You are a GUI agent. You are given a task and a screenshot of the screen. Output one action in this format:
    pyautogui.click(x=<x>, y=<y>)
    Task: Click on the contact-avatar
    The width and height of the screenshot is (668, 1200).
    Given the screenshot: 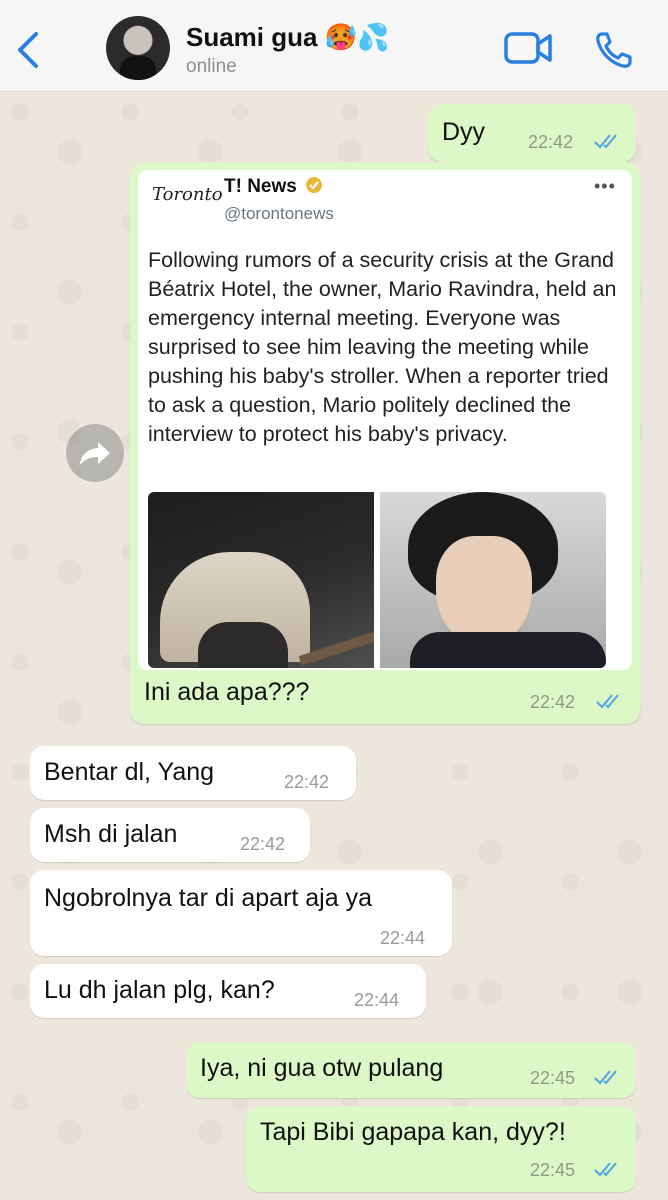 What is the action you would take?
    pyautogui.click(x=138, y=48)
    